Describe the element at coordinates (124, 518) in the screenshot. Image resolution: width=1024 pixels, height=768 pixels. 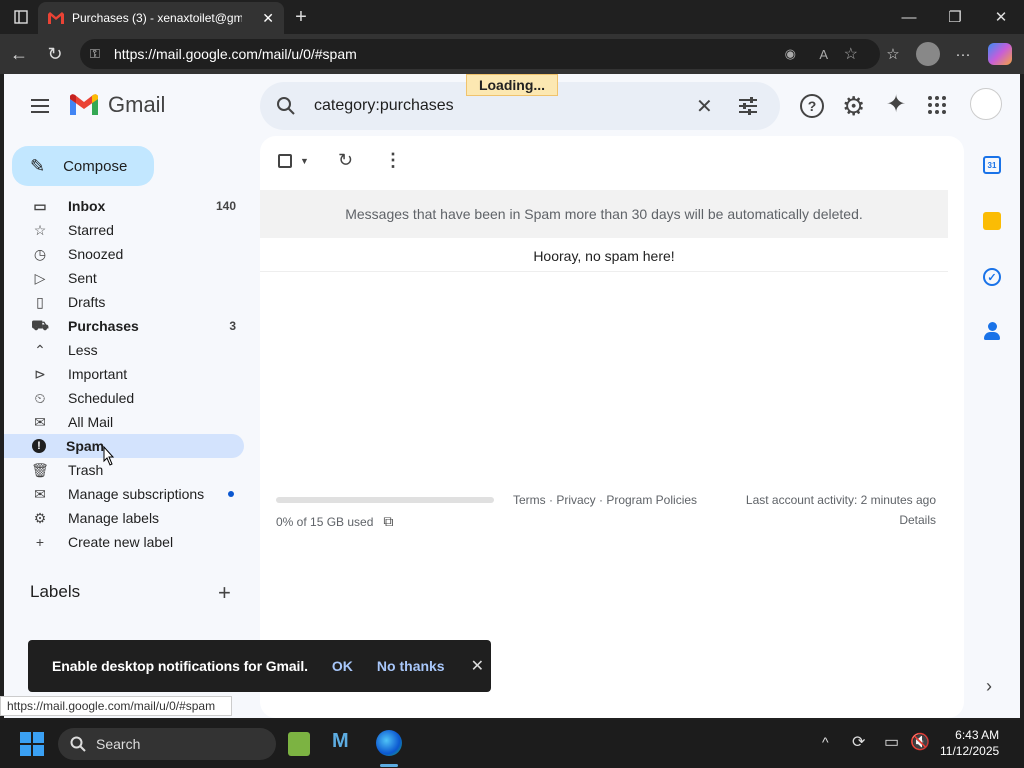
I see `sidebar-item-manage-labels: ⚙ Manage labels` at that location.